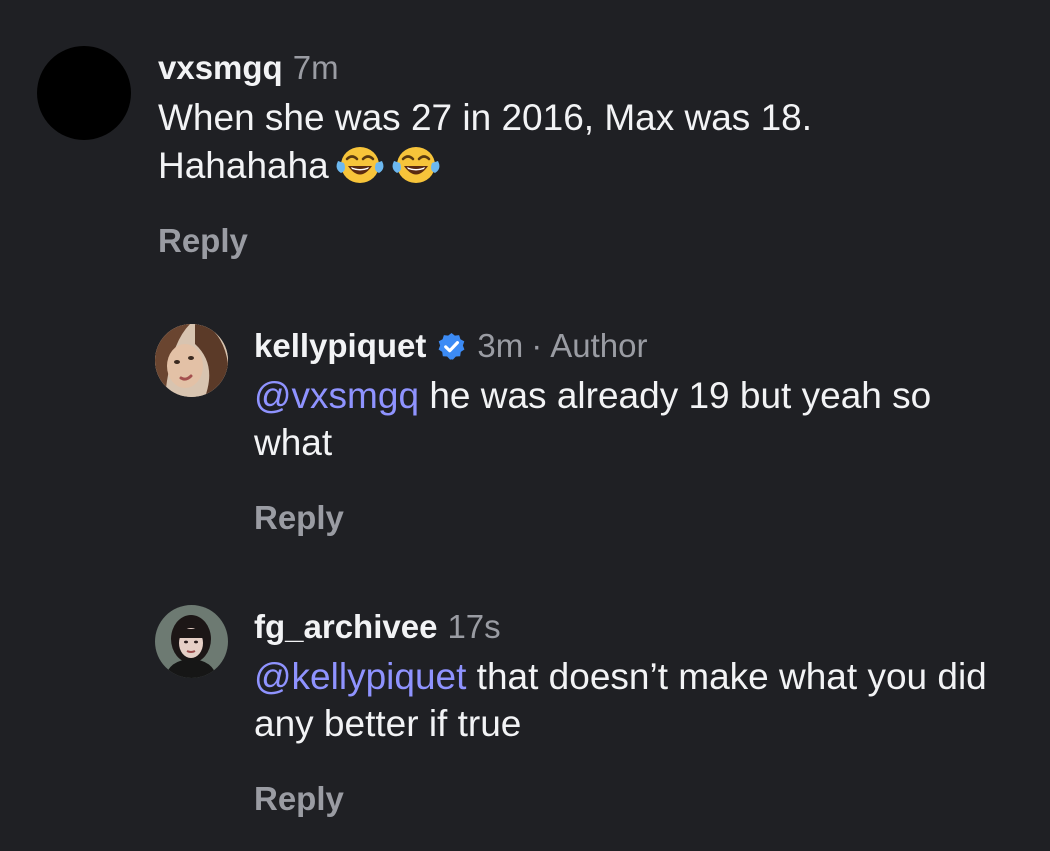 The height and width of the screenshot is (851, 1050). I want to click on mention-link: @kellypiquet, so click(360, 676).